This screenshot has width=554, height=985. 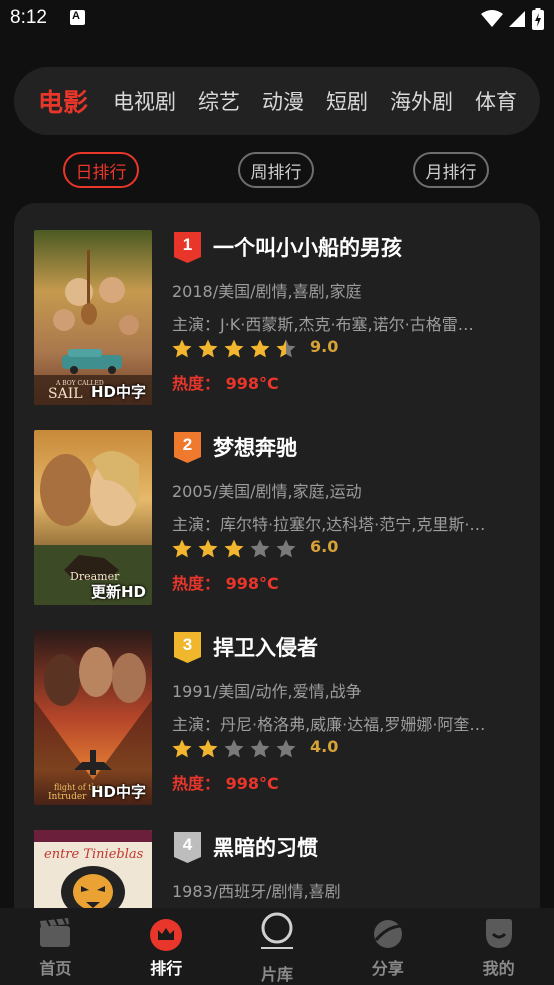 I want to click on rank-number: 3, so click(x=187, y=644).